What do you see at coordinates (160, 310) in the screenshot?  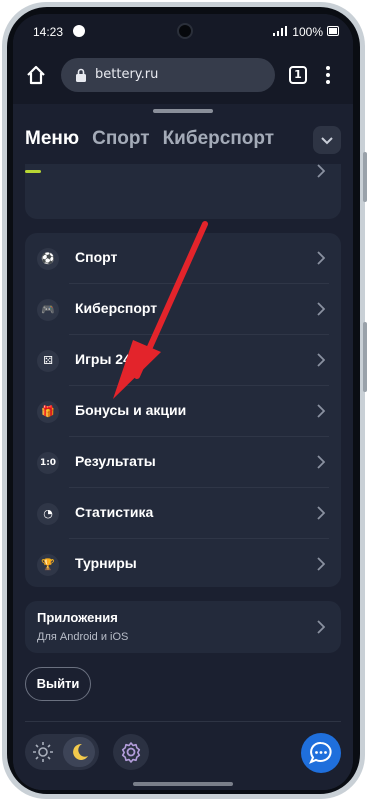 I see `annotation-arrow` at bounding box center [160, 310].